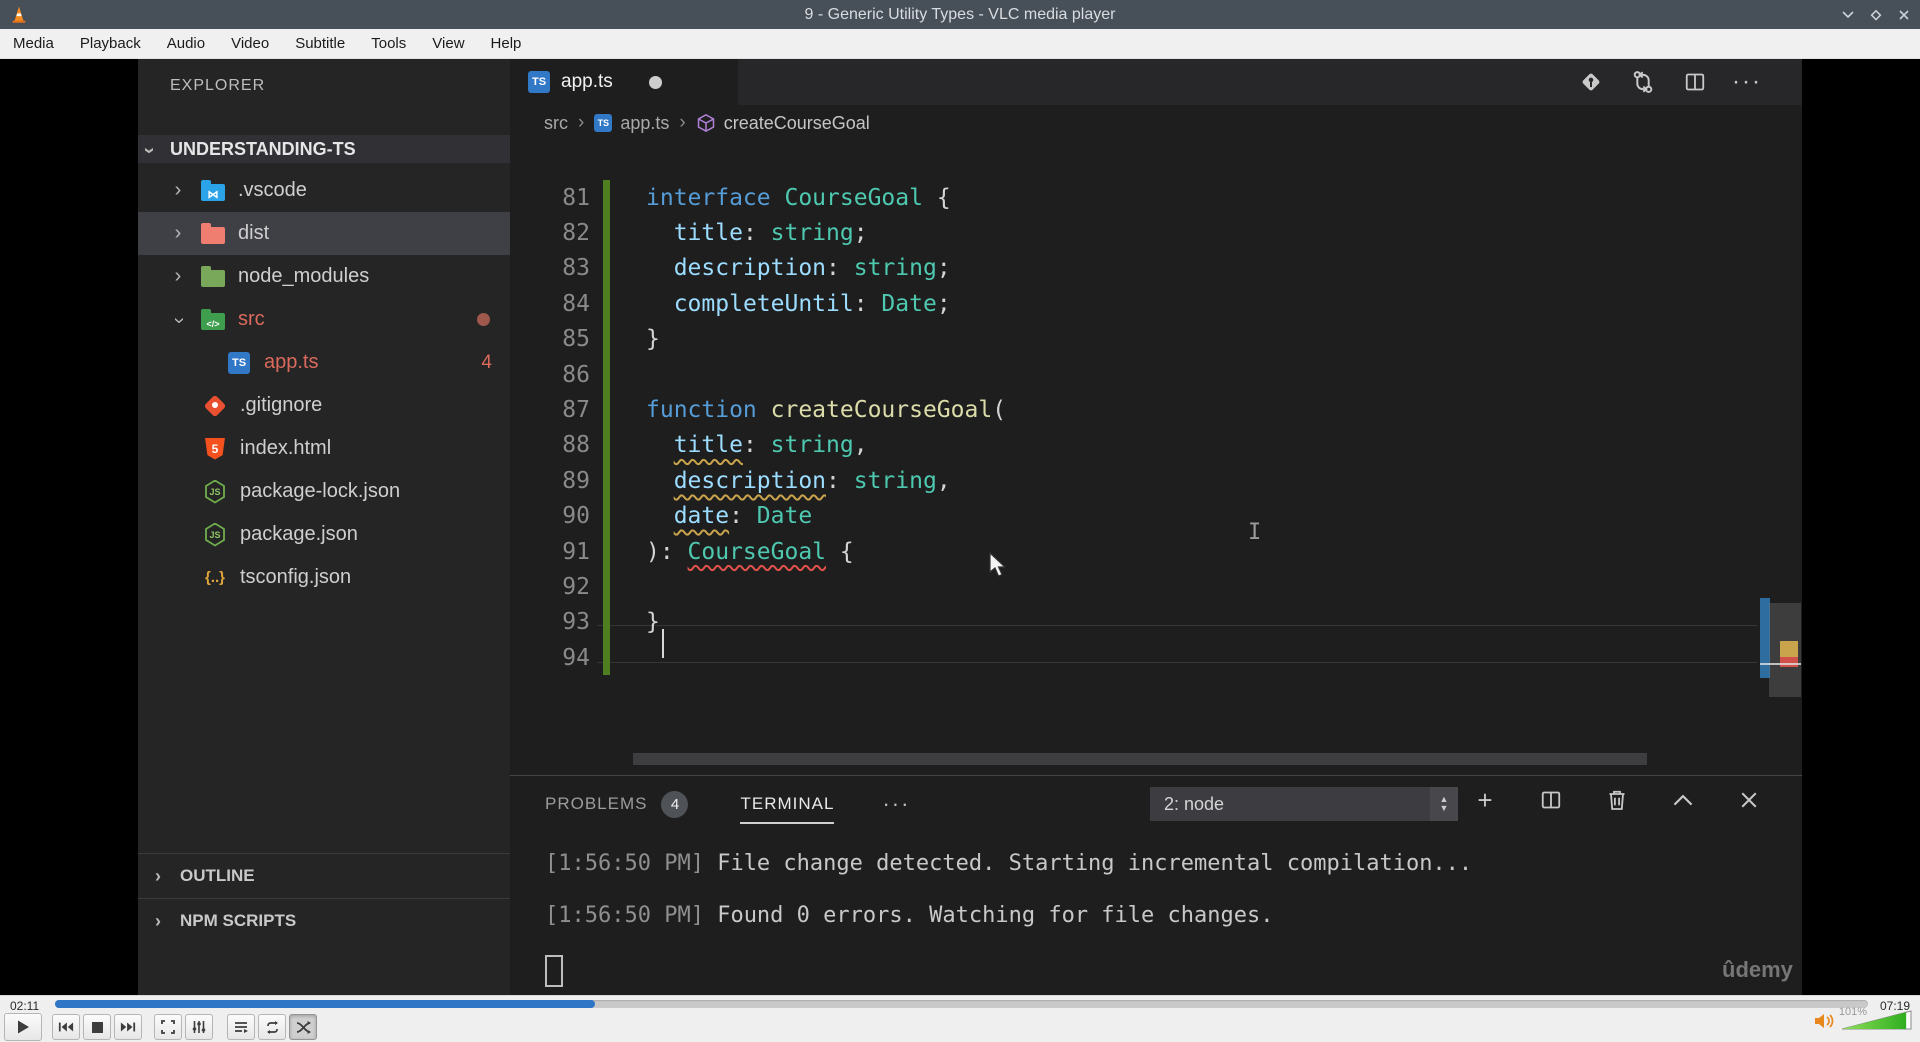  Describe the element at coordinates (1848, 15) in the screenshot. I see `minimize-icon` at that location.